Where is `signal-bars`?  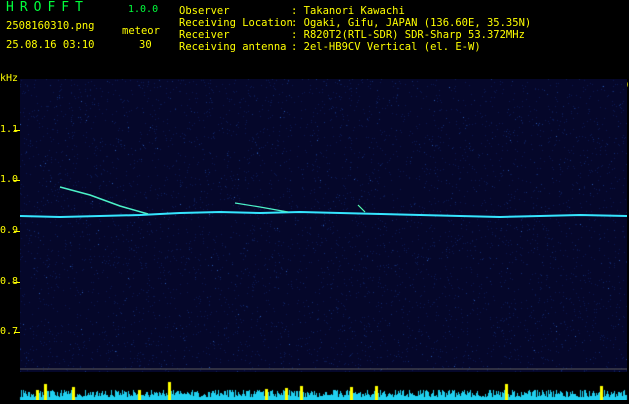 signal-bars is located at coordinates (314, 386).